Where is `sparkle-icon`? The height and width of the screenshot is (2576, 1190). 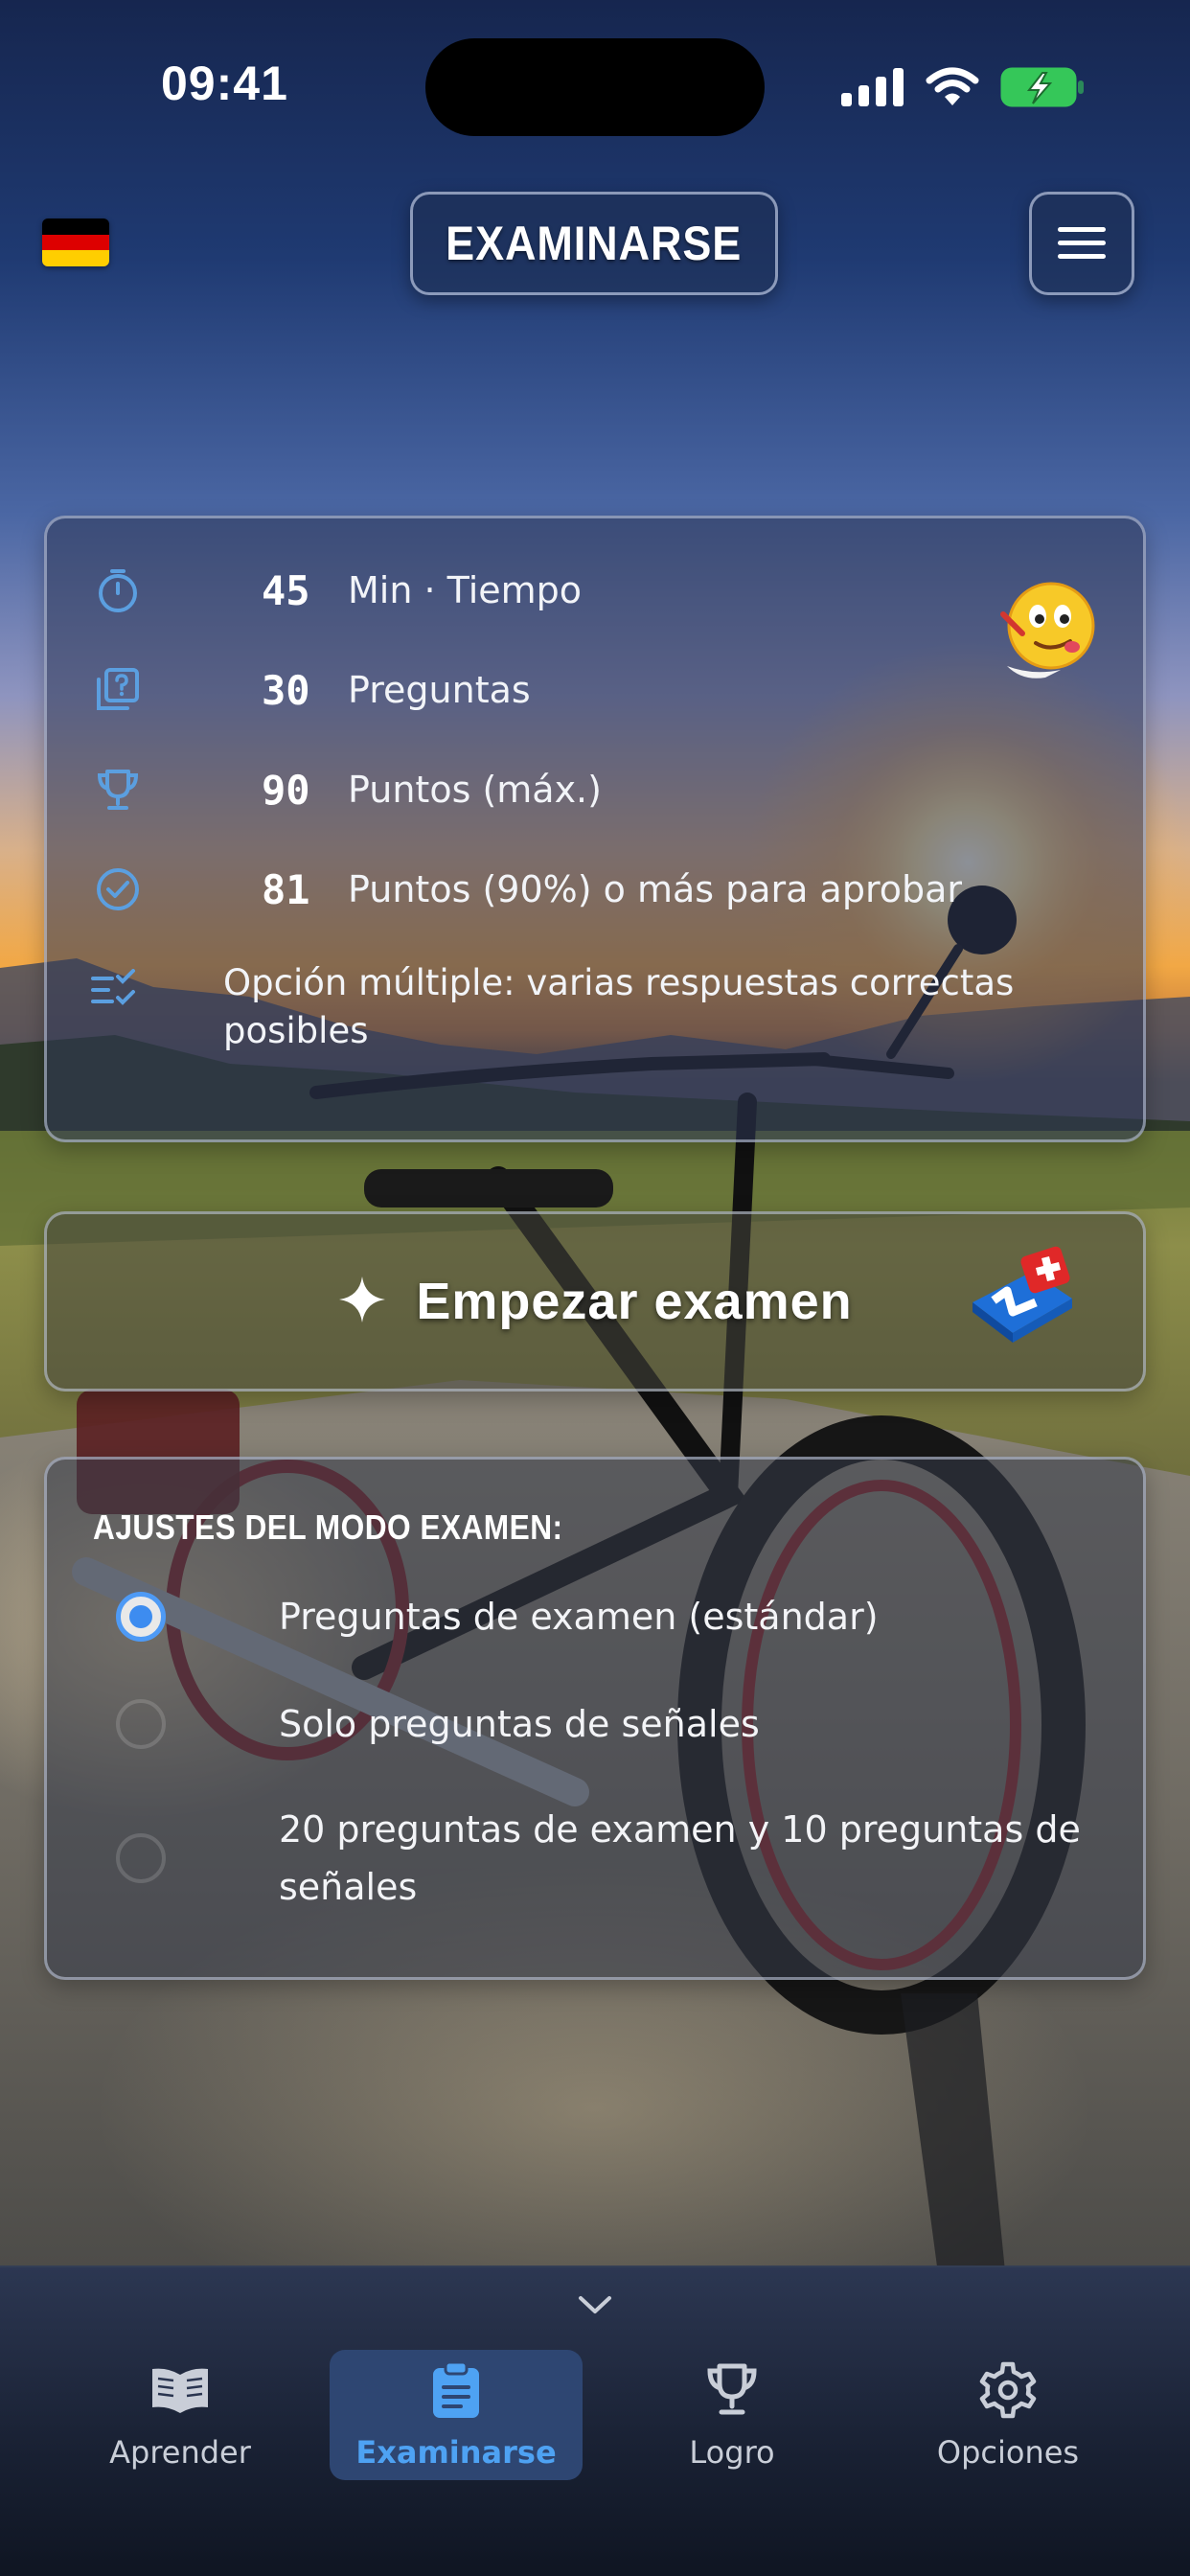
sparkle-icon is located at coordinates (362, 1301).